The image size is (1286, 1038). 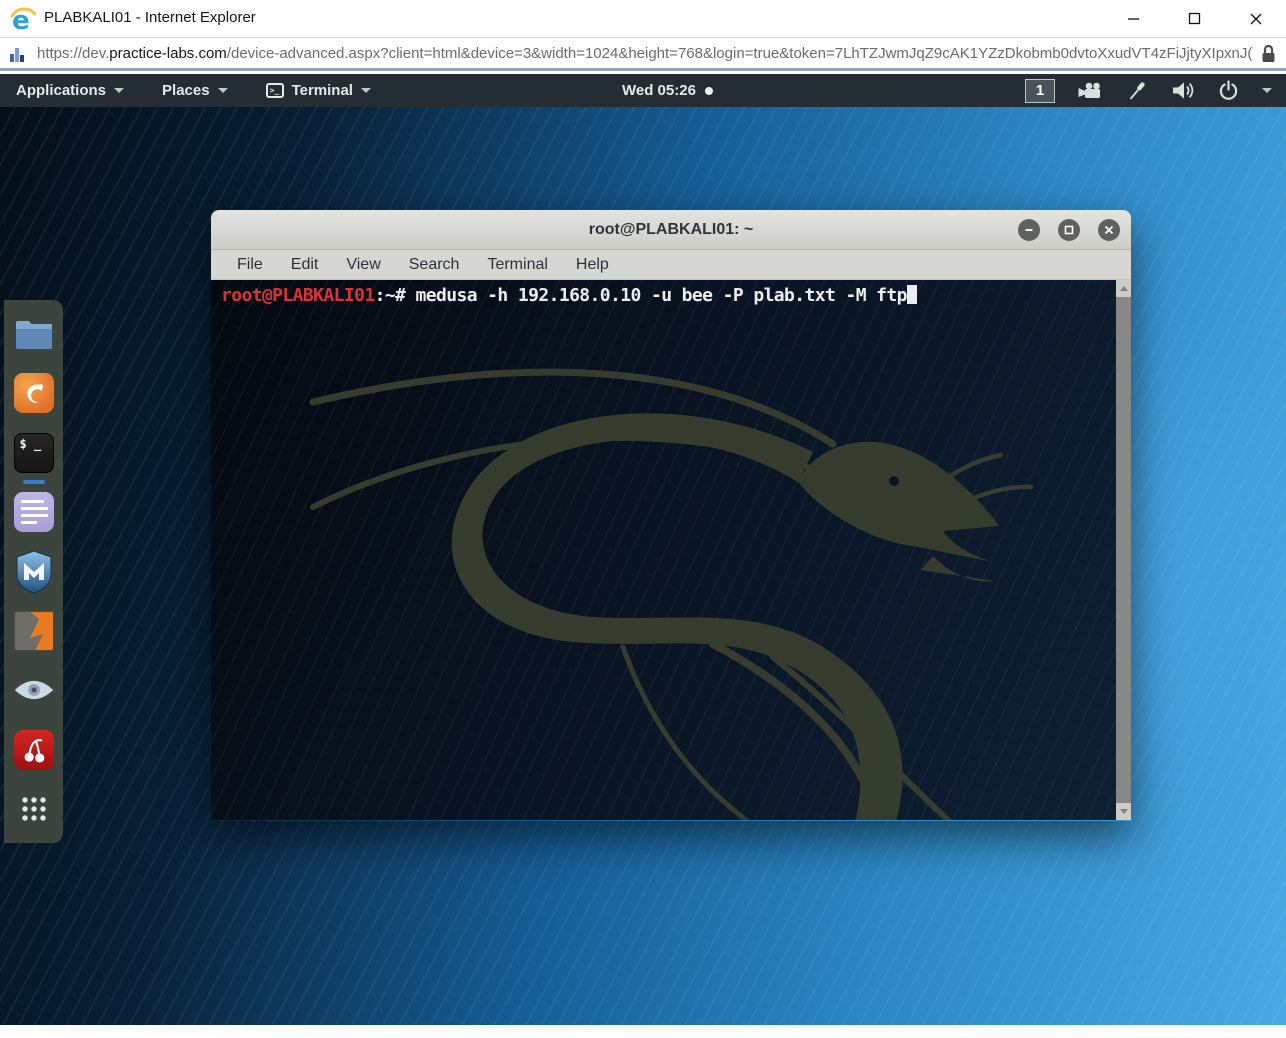 I want to click on prompt-suffix: :~#, so click(x=390, y=295).